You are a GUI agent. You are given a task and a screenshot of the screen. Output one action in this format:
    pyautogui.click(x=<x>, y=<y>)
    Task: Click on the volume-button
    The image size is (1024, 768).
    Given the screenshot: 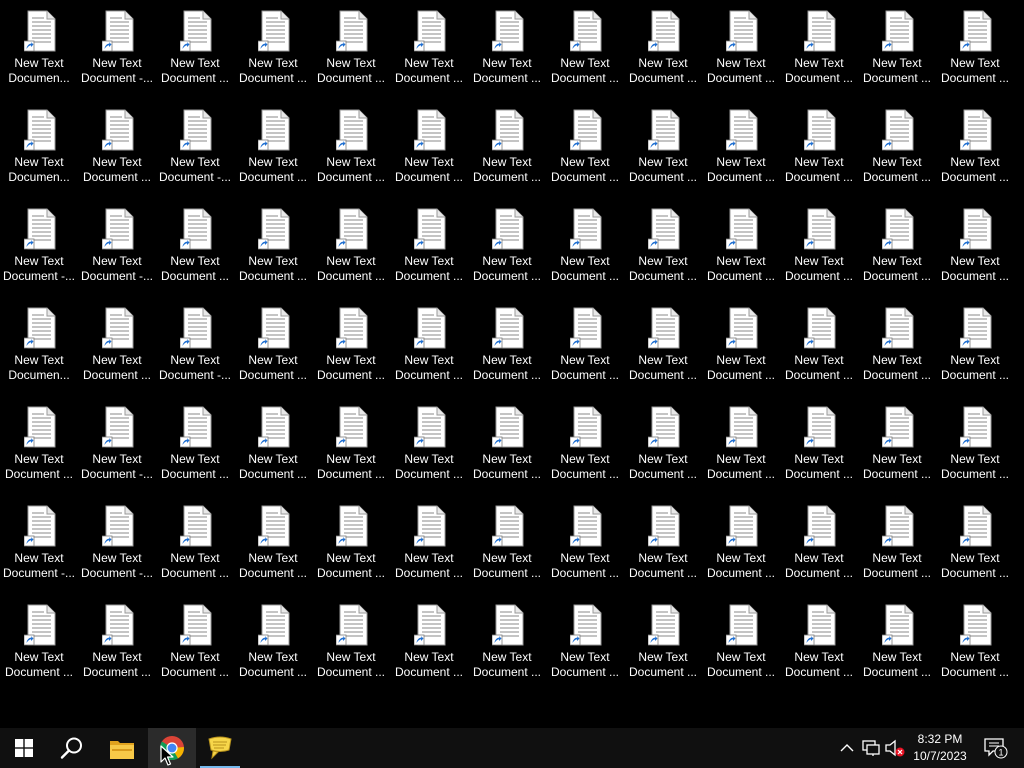 What is the action you would take?
    pyautogui.click(x=895, y=748)
    